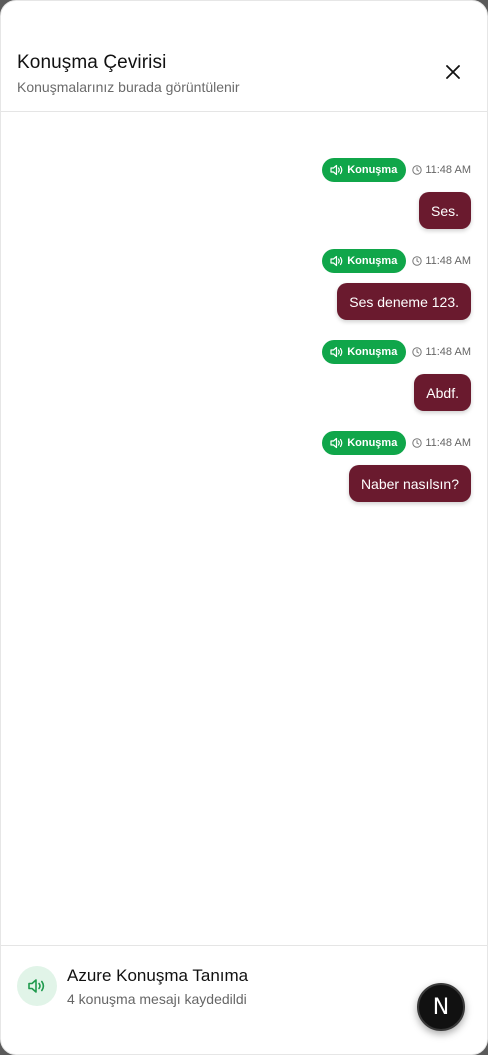 This screenshot has height=1055, width=488. What do you see at coordinates (157, 999) in the screenshot?
I see `footer-status: 4 konuşma mesajı kaydedildi` at bounding box center [157, 999].